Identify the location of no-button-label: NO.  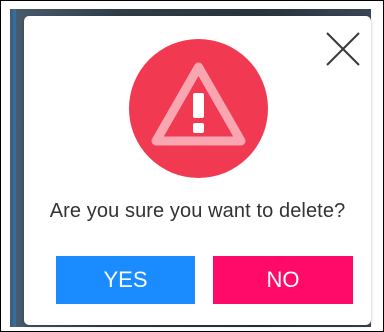
(283, 279).